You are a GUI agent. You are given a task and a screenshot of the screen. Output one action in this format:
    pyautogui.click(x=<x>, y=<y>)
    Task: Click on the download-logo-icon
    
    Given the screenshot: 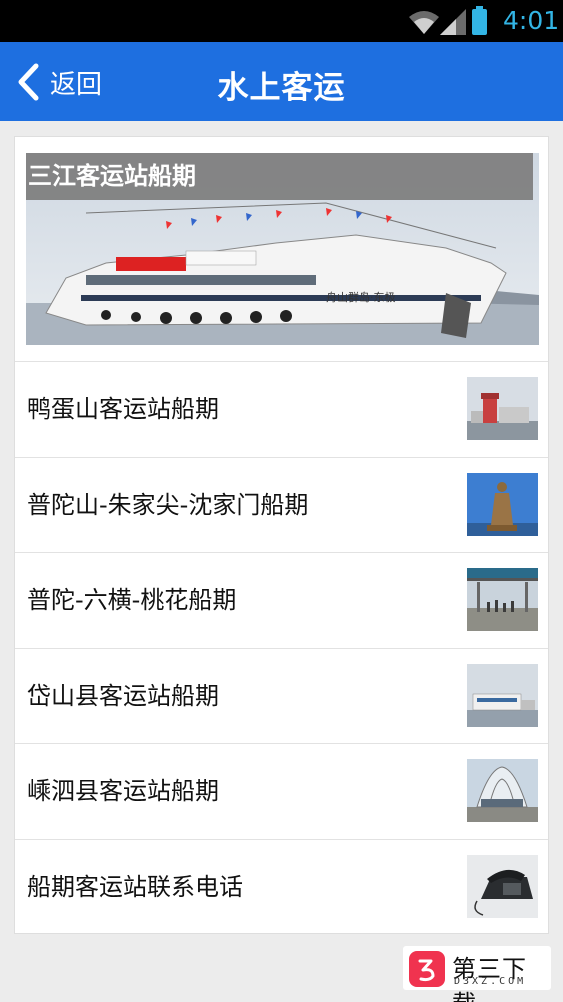 What is the action you would take?
    pyautogui.click(x=427, y=969)
    